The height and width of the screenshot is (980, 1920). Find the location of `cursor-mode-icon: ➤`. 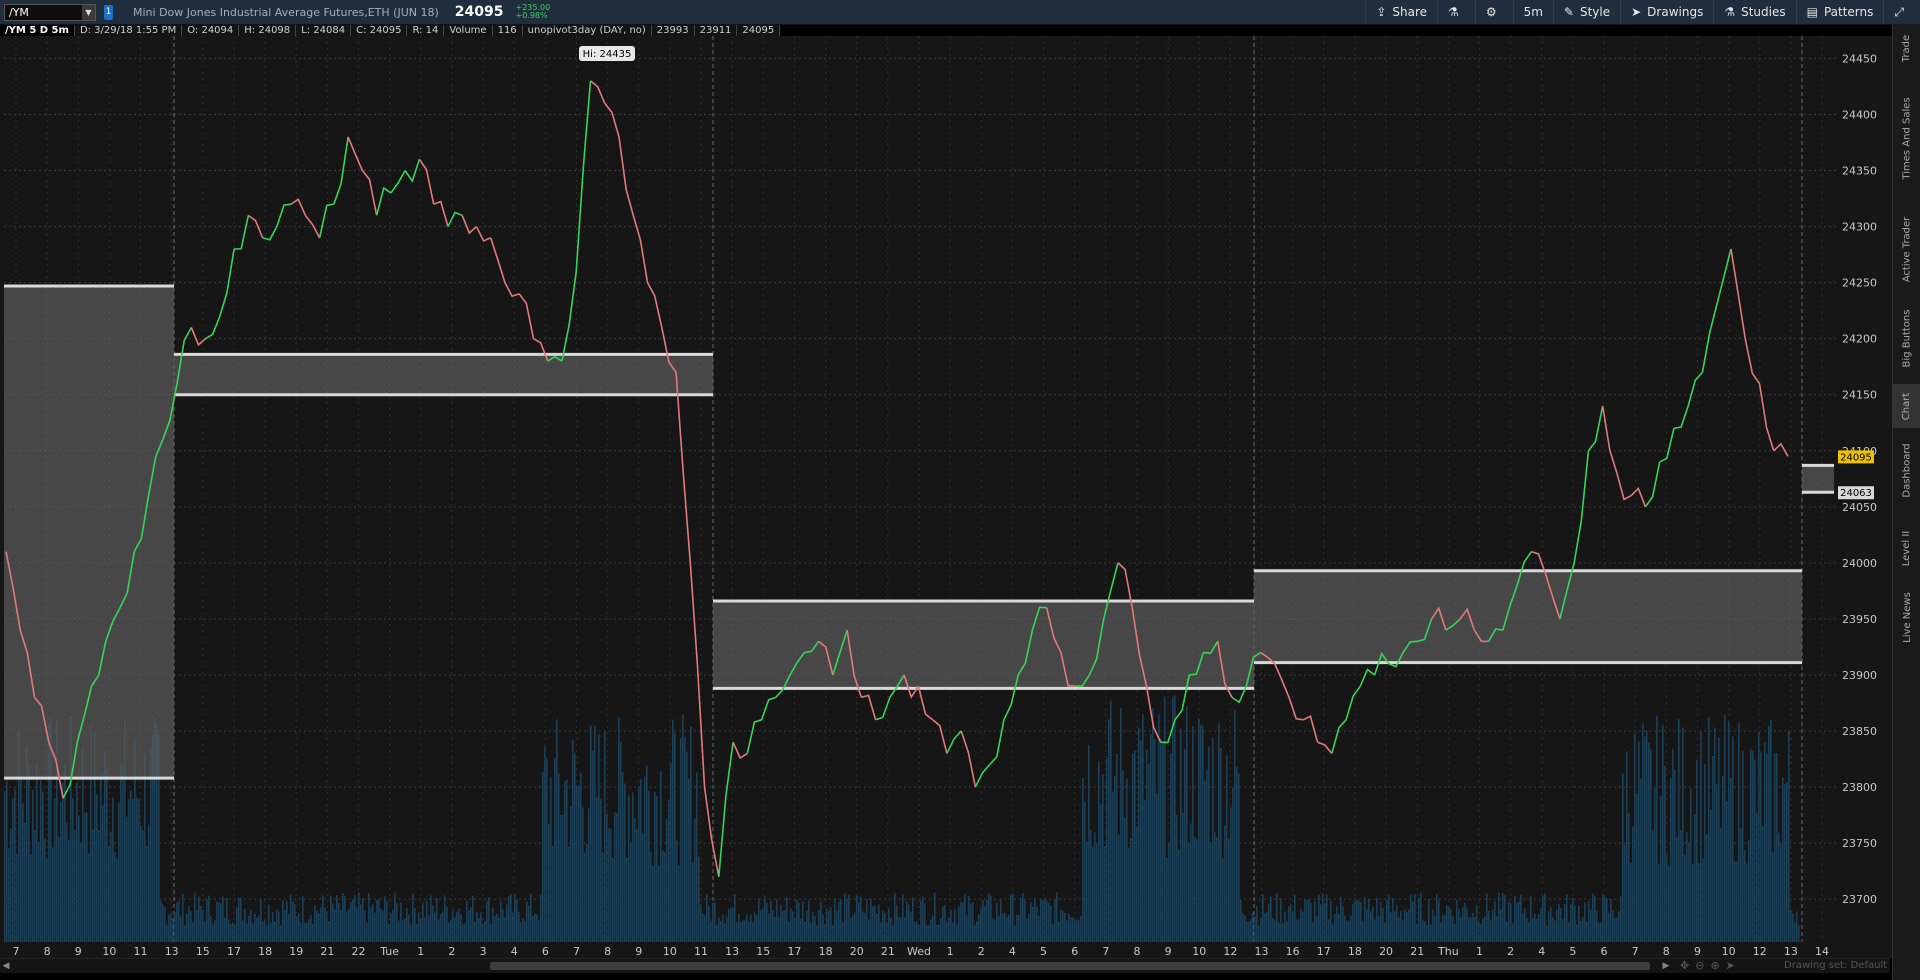

cursor-mode-icon: ➤ is located at coordinates (1730, 965).